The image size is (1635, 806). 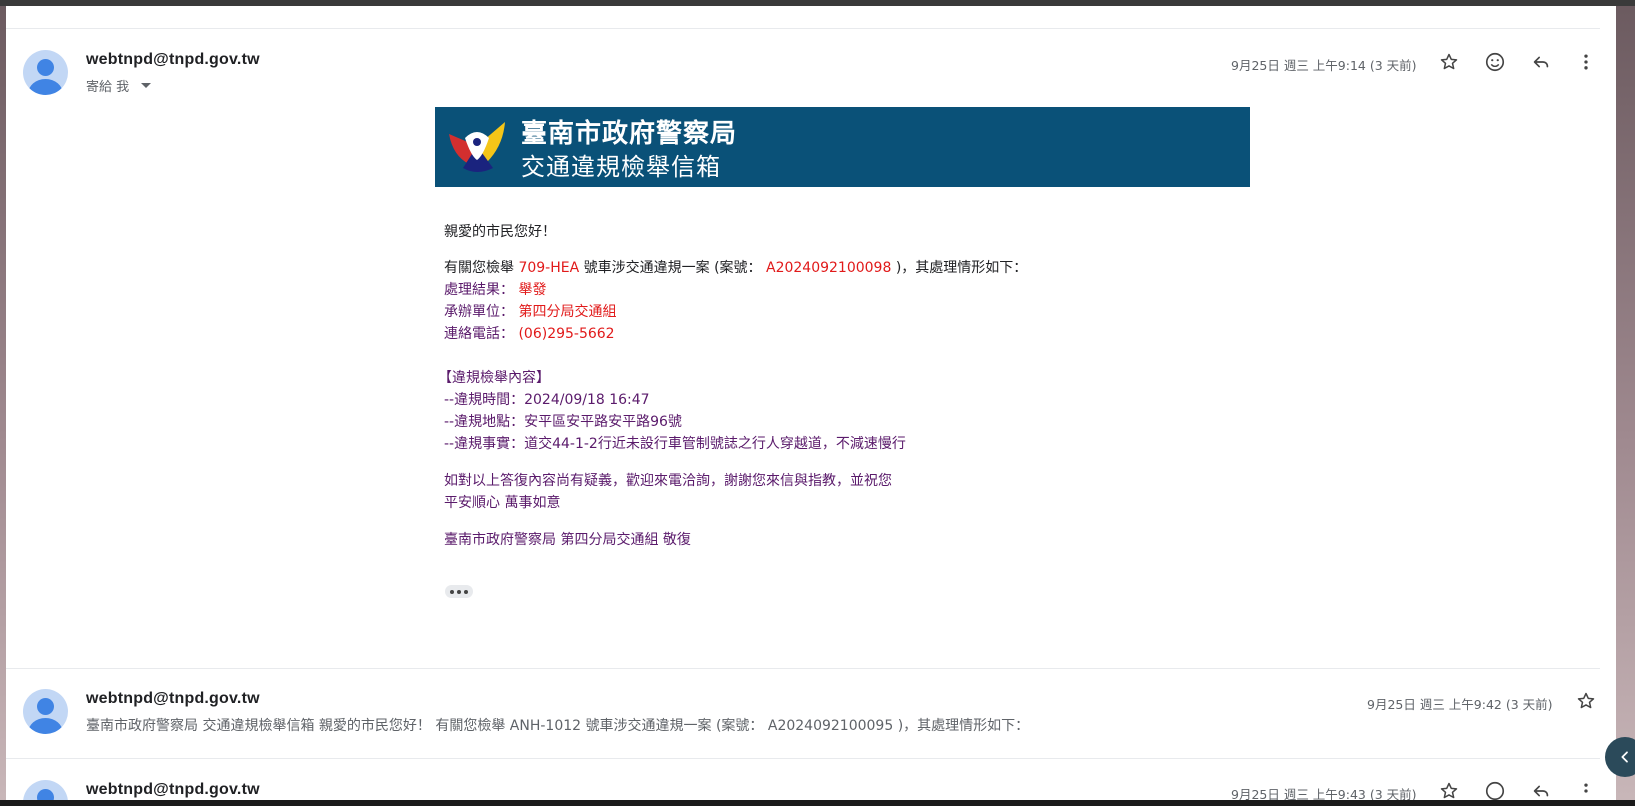 What do you see at coordinates (549, 268) in the screenshot?
I see `plate-number: 709-HEA` at bounding box center [549, 268].